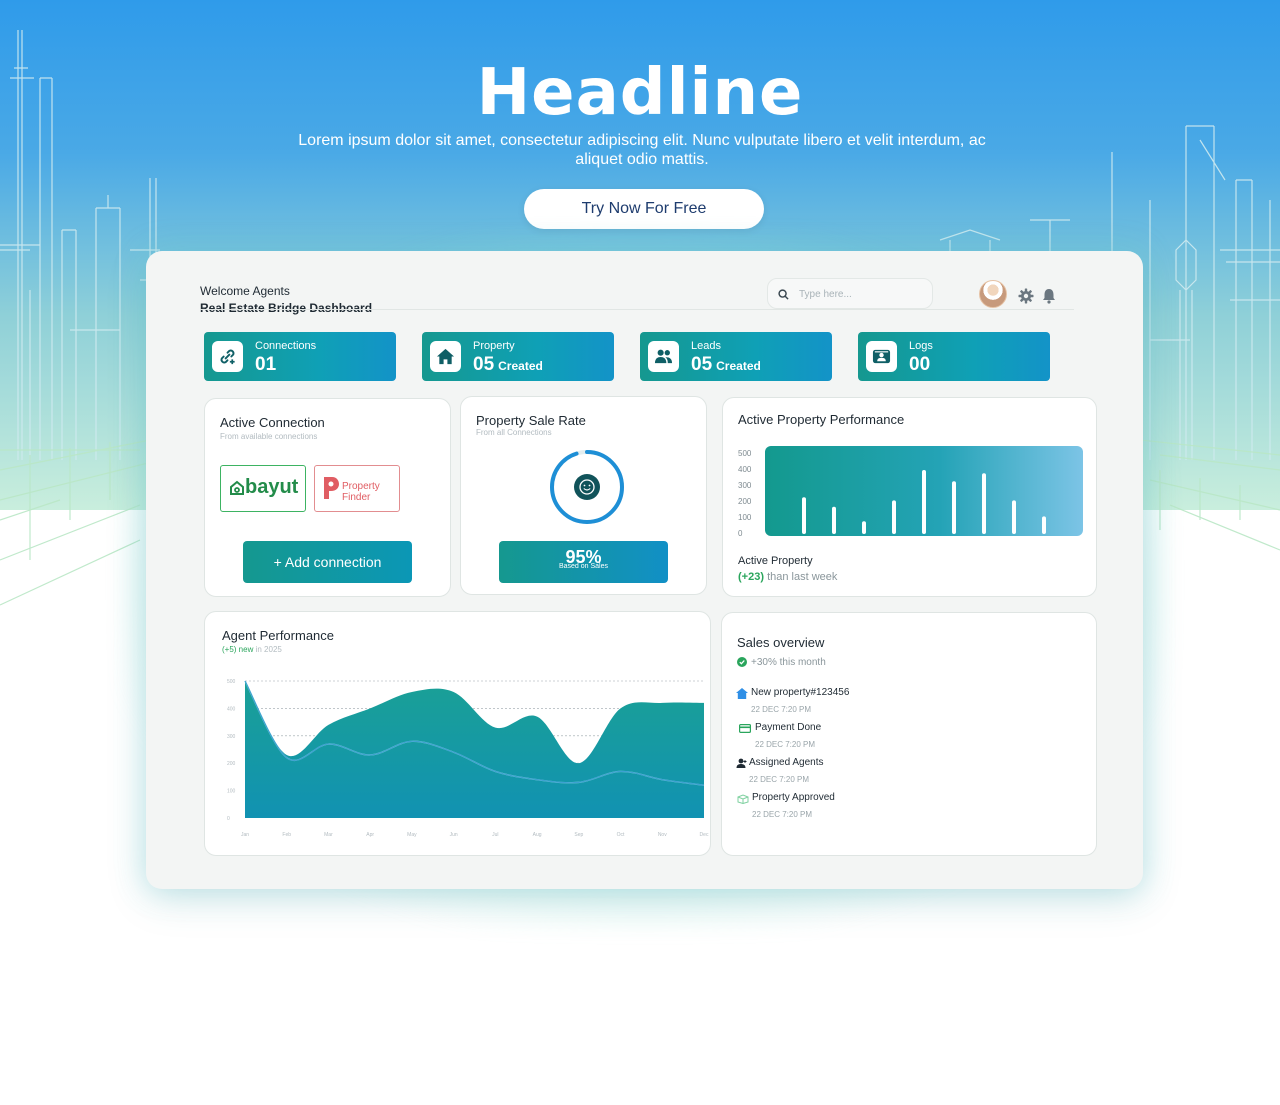 This screenshot has height=1105, width=1280. Describe the element at coordinates (514, 432) in the screenshot. I see `card-subtitle: From all Connections` at that location.